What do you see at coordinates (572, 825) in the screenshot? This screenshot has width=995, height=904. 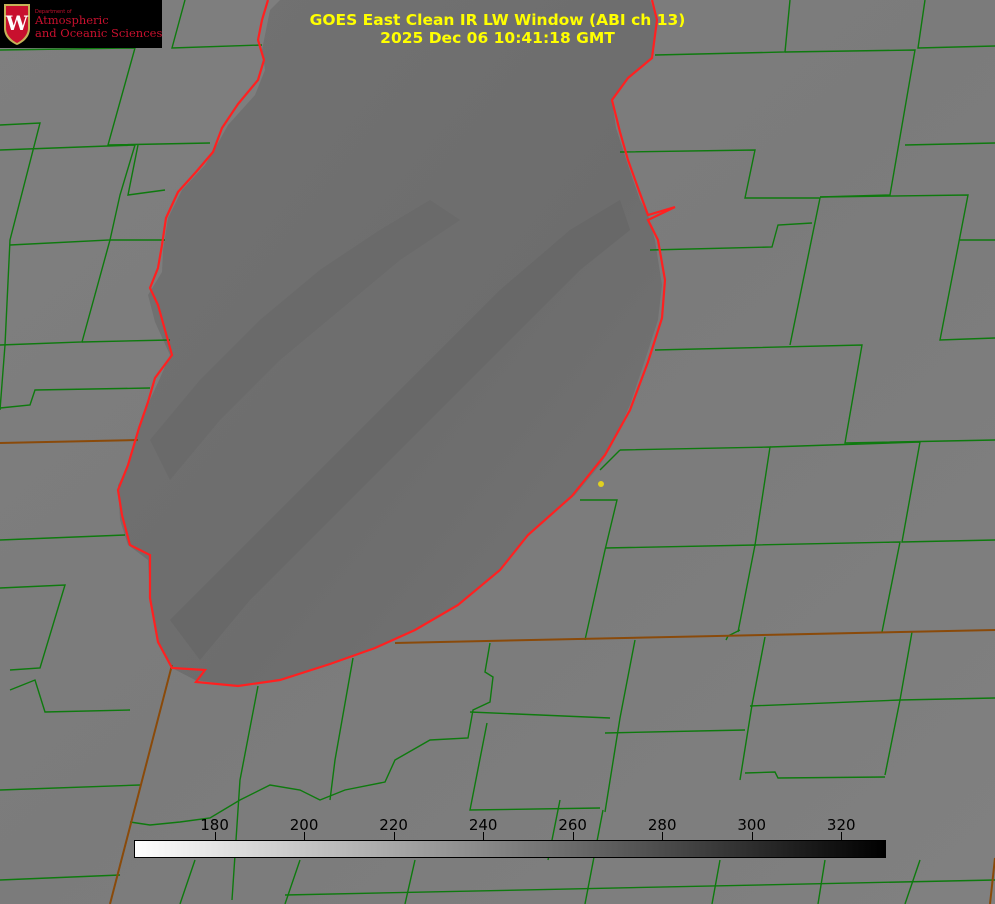 I see `colorbar-tick-label: 260` at bounding box center [572, 825].